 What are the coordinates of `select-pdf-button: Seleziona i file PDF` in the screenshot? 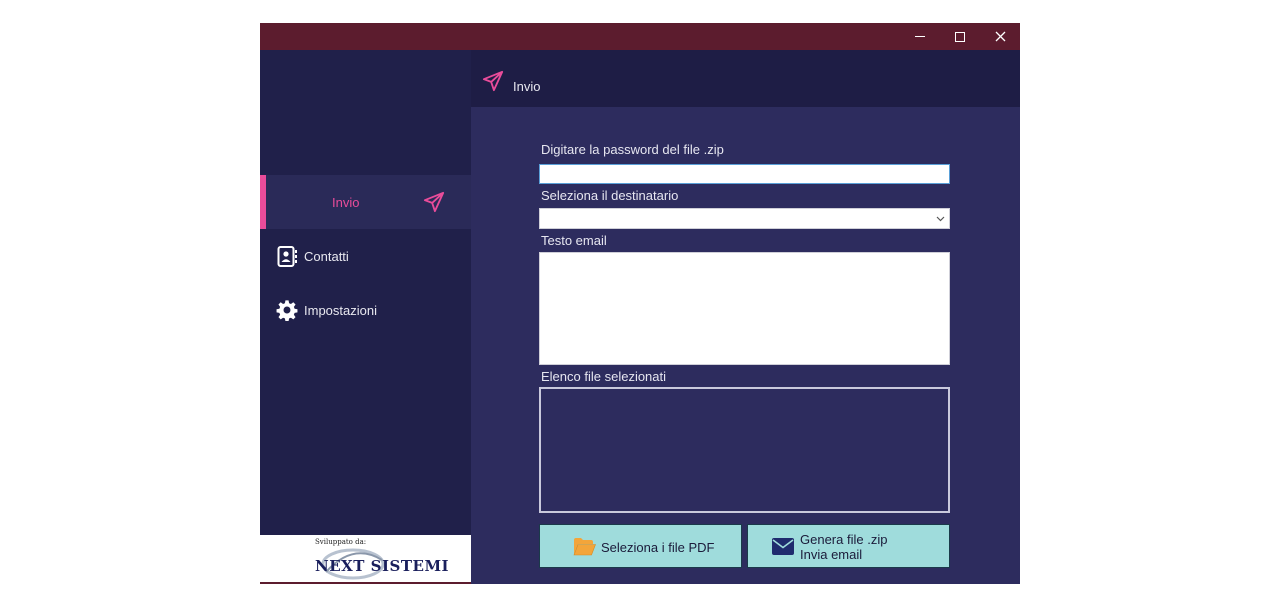 It's located at (640, 546).